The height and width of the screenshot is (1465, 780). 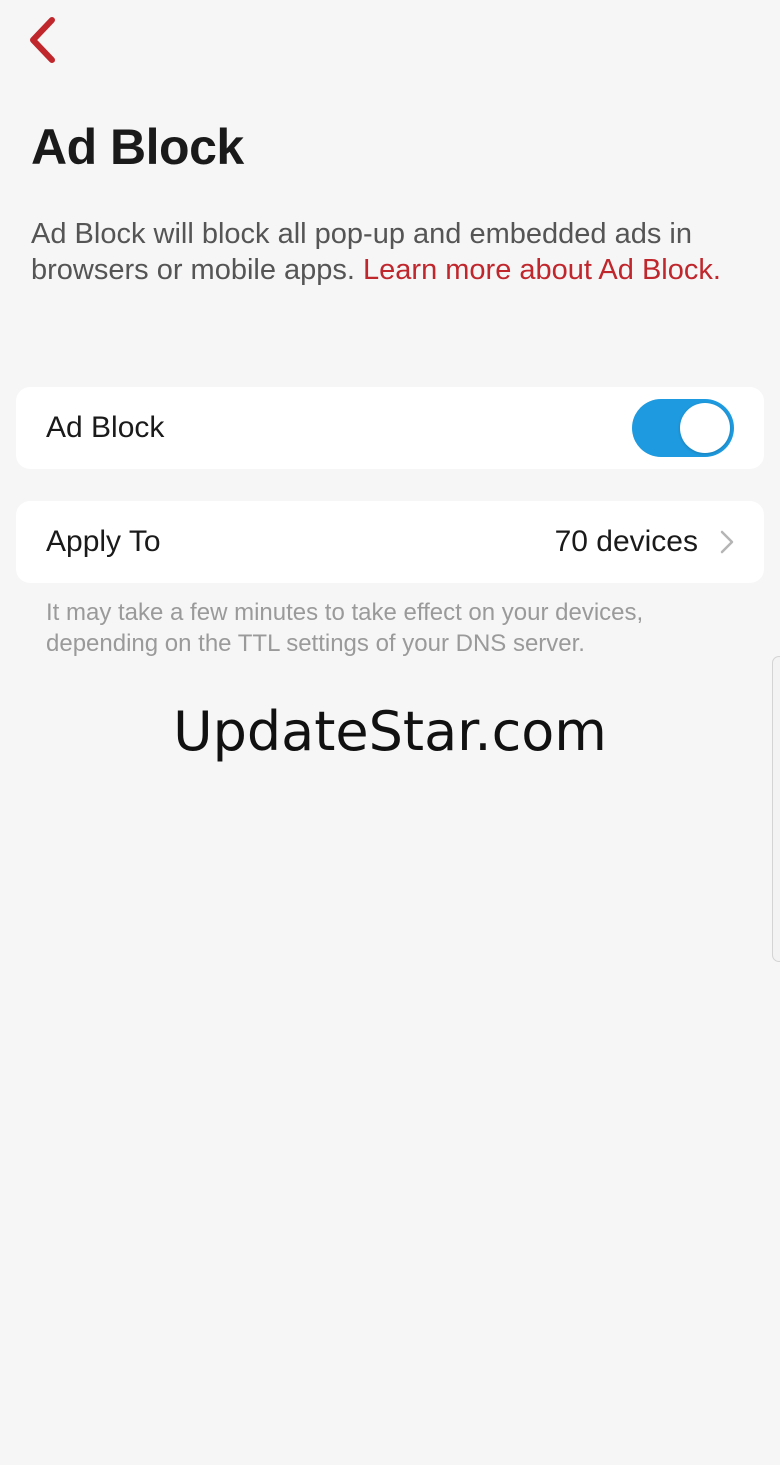 I want to click on adblock-label: Ad Block, so click(x=105, y=427).